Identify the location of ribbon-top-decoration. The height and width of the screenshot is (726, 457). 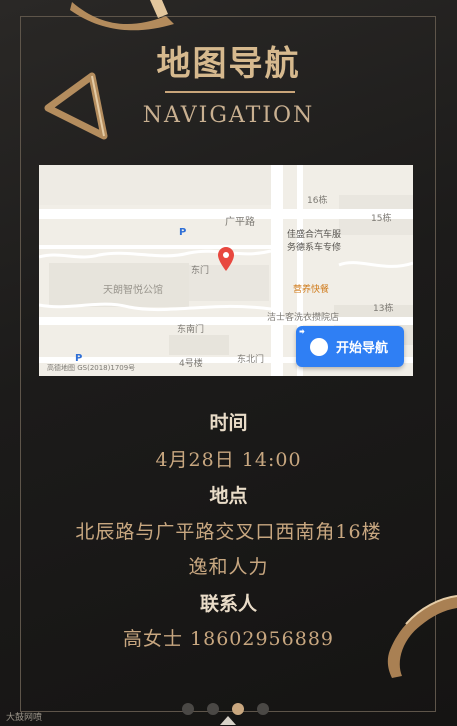
(122, 15).